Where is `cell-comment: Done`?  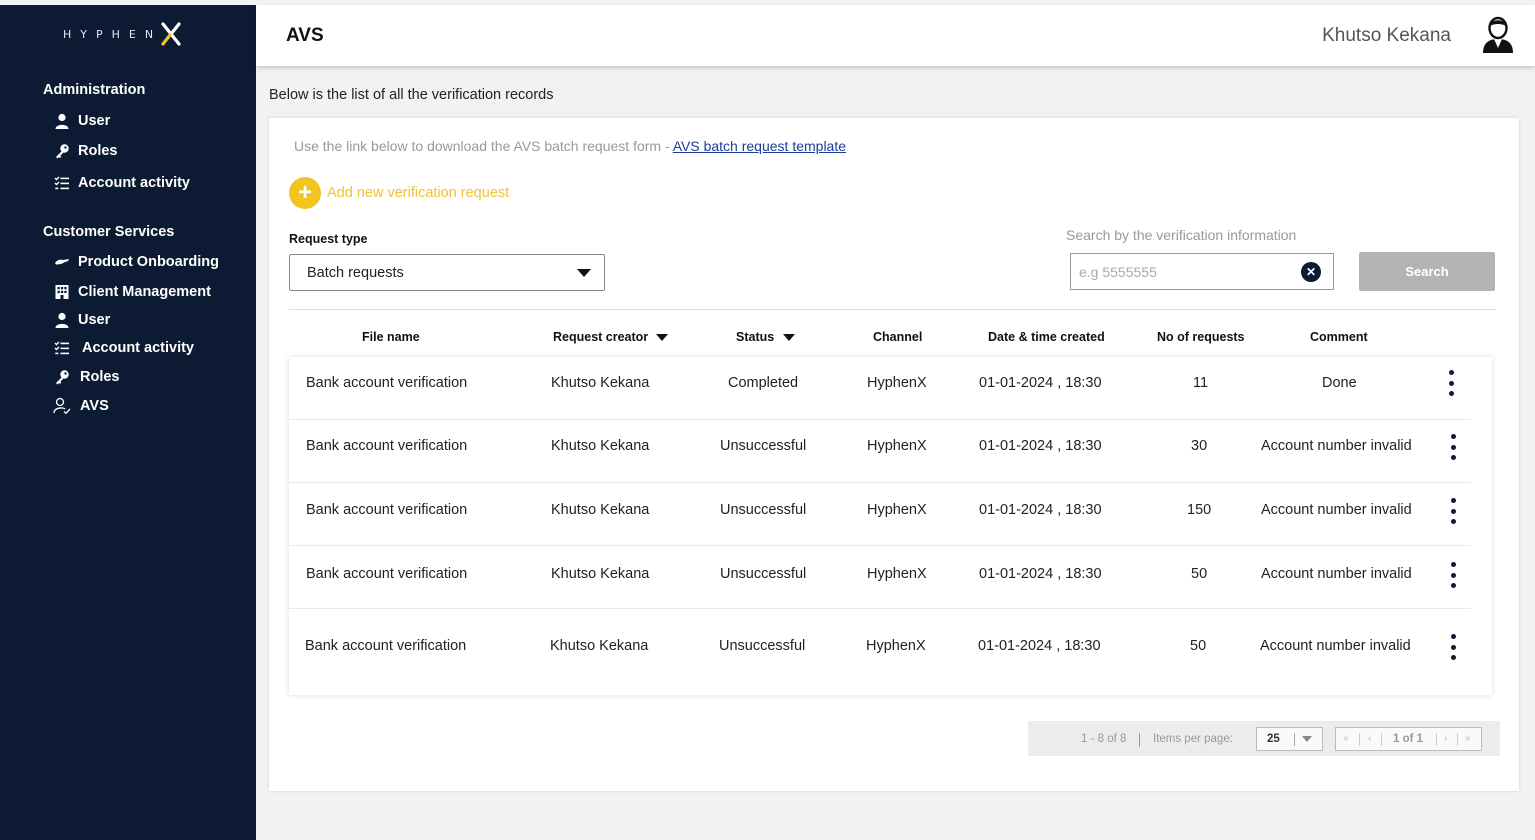 cell-comment: Done is located at coordinates (1339, 383).